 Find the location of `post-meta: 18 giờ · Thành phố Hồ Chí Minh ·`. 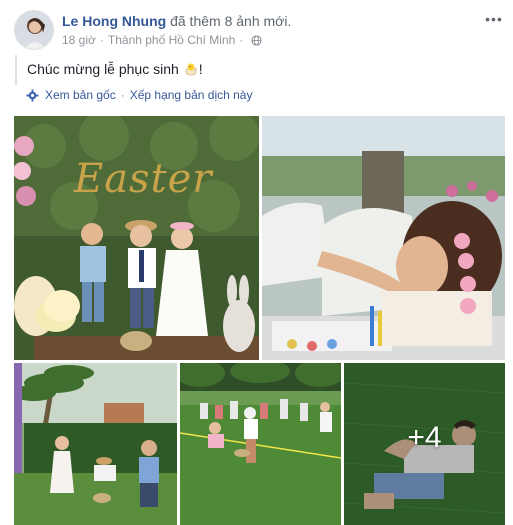

post-meta: 18 giờ · Thành phố Hồ Chí Minh · is located at coordinates (162, 40).